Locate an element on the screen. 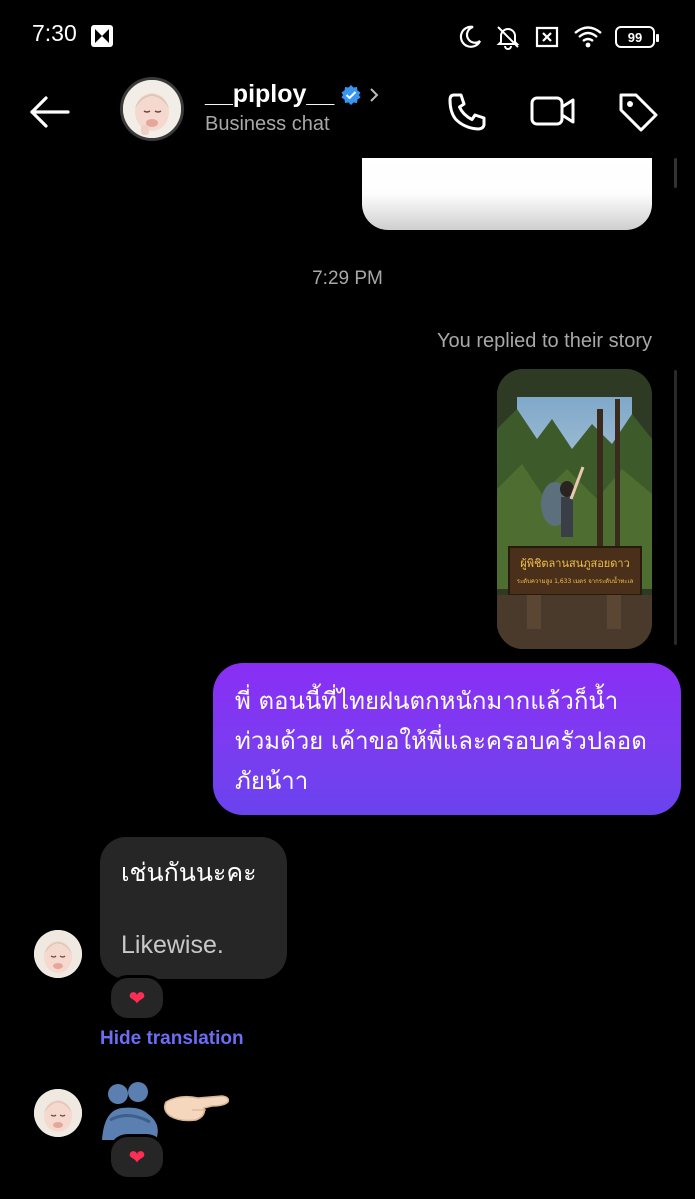  sender-avatar-illustration is located at coordinates (58, 954).